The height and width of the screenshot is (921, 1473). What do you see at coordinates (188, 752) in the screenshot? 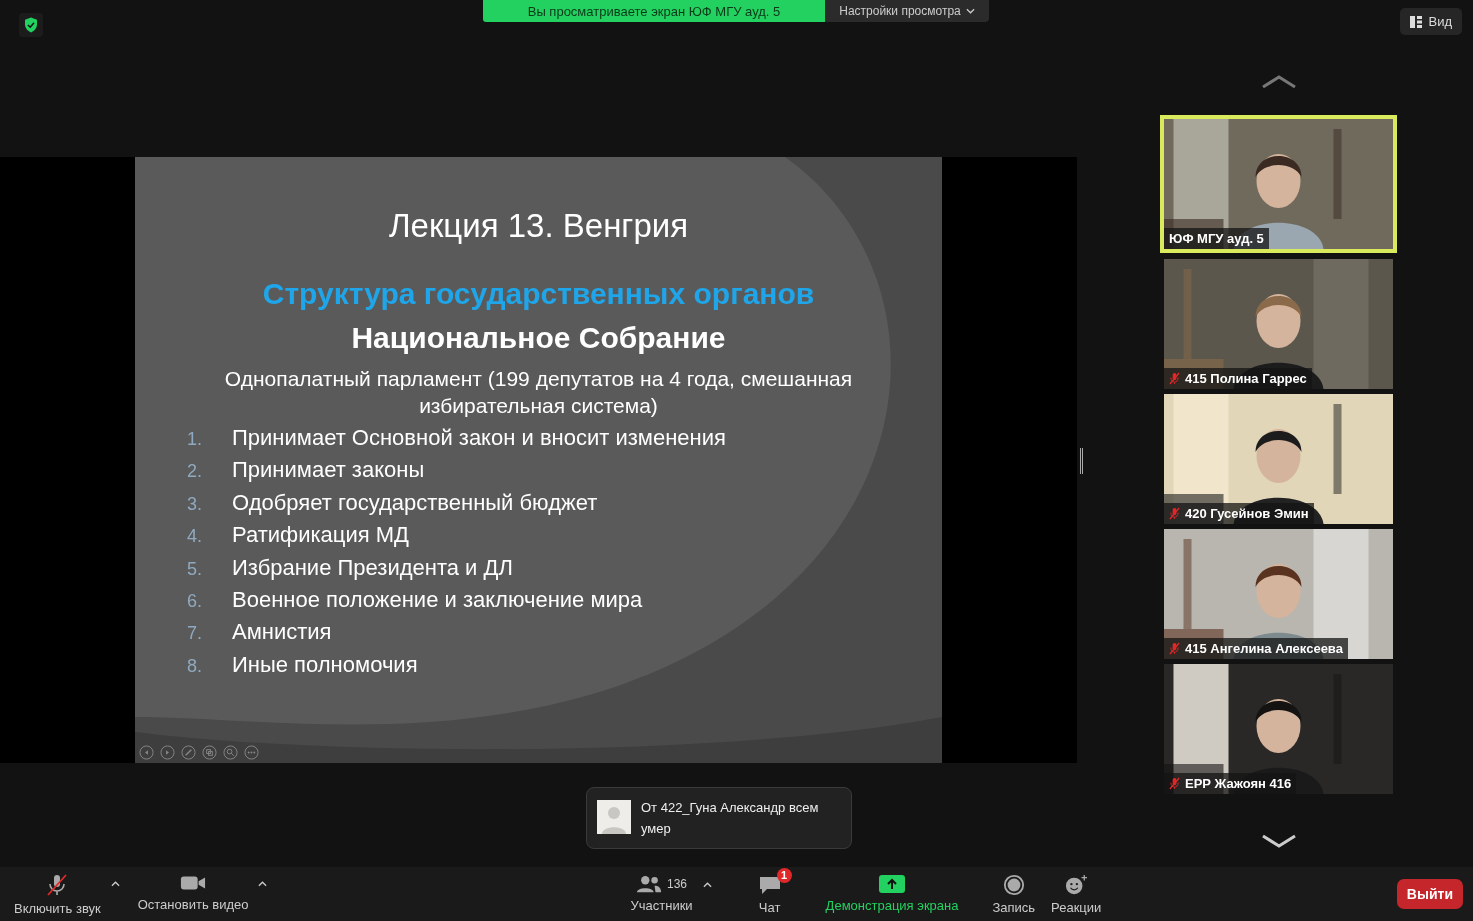
I see `pen-icon` at bounding box center [188, 752].